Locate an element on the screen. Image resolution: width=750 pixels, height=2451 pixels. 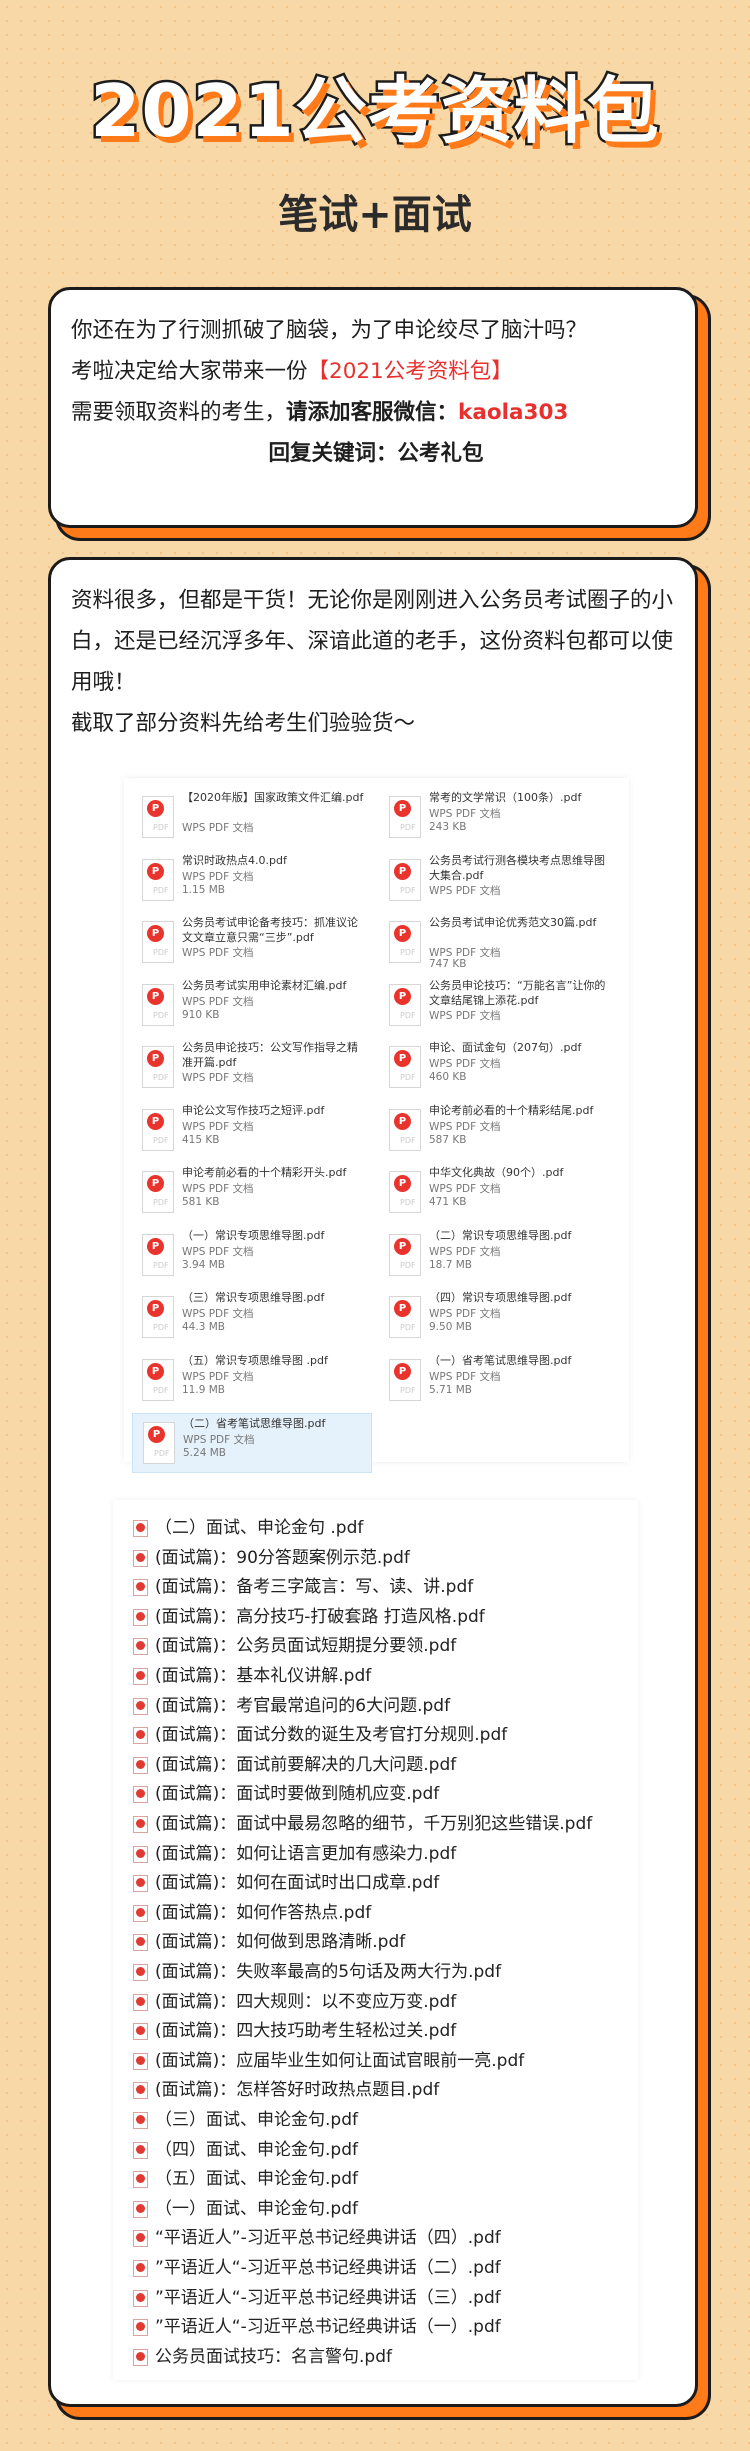
file-tile: P PDF 申论公文写作技巧之短评.pdf WPS PDF 文档 415 KB is located at coordinates (252, 1131).